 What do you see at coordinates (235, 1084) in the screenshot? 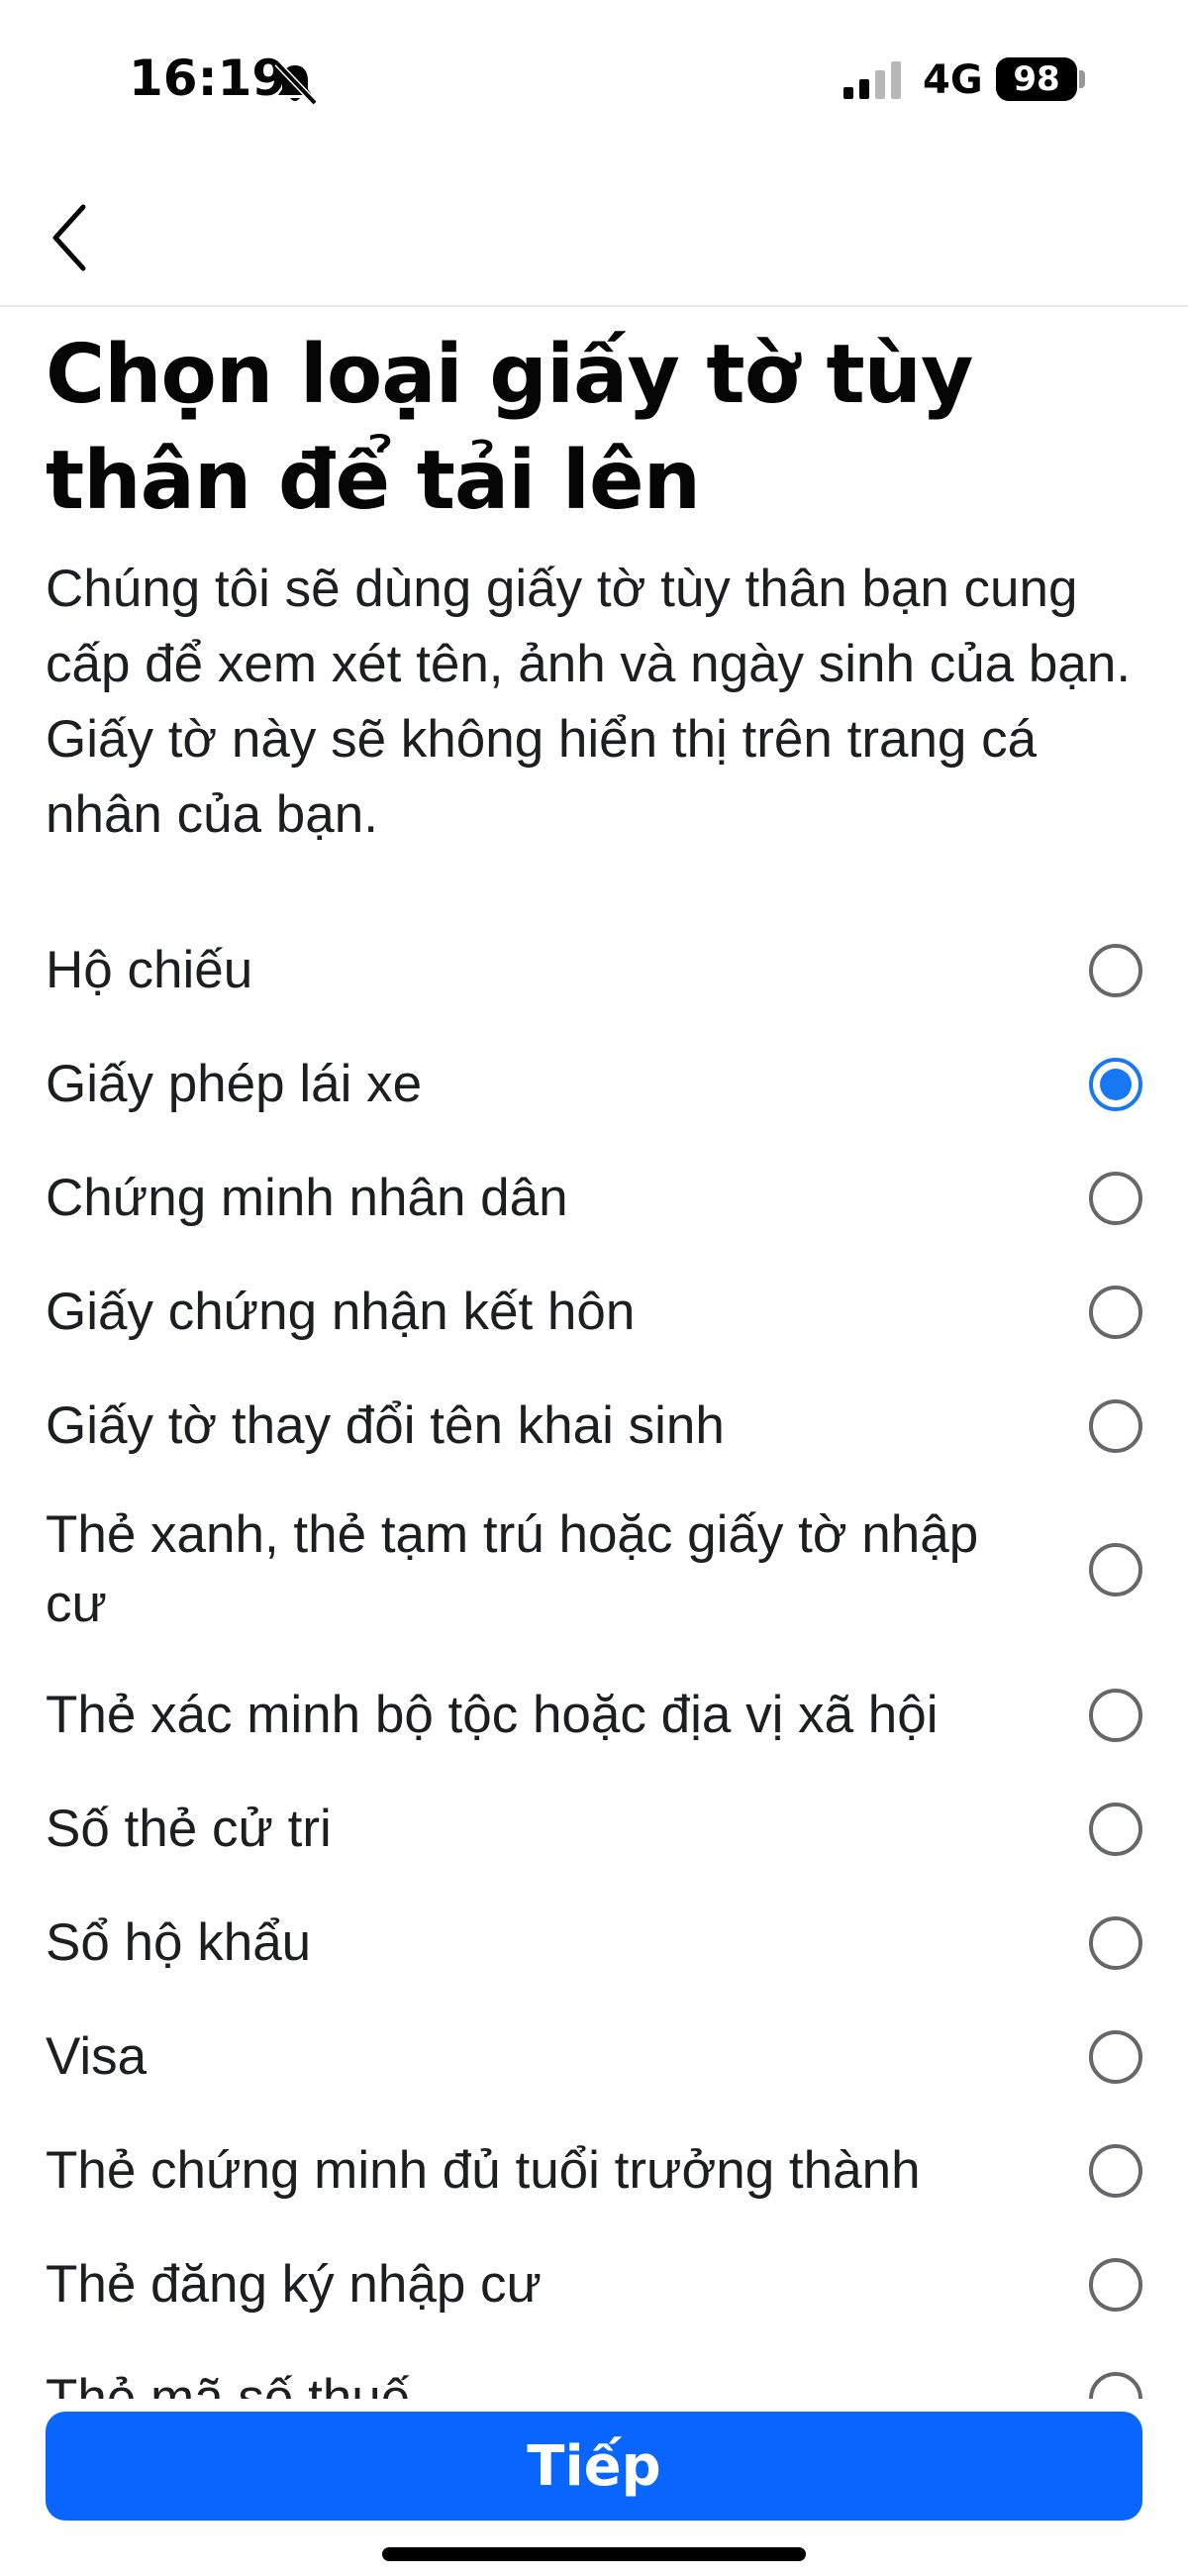
I see `option-label: Giấy phép lái xe` at bounding box center [235, 1084].